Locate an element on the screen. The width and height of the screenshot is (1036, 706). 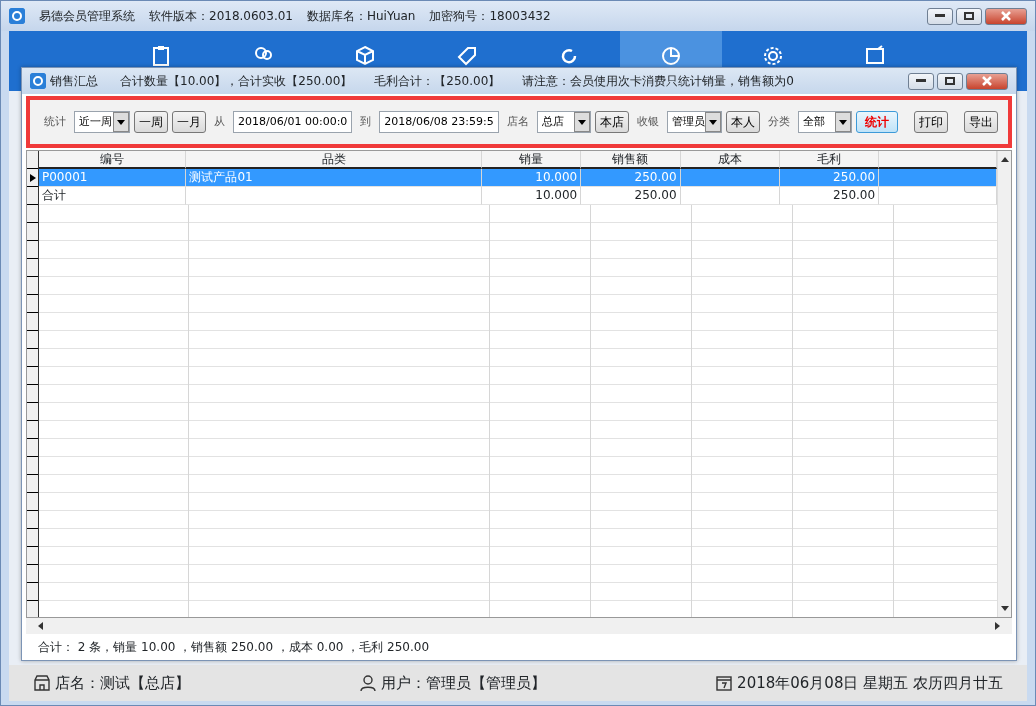
start-date-field: 2018/06/01 00:00:0 is located at coordinates (293, 122).